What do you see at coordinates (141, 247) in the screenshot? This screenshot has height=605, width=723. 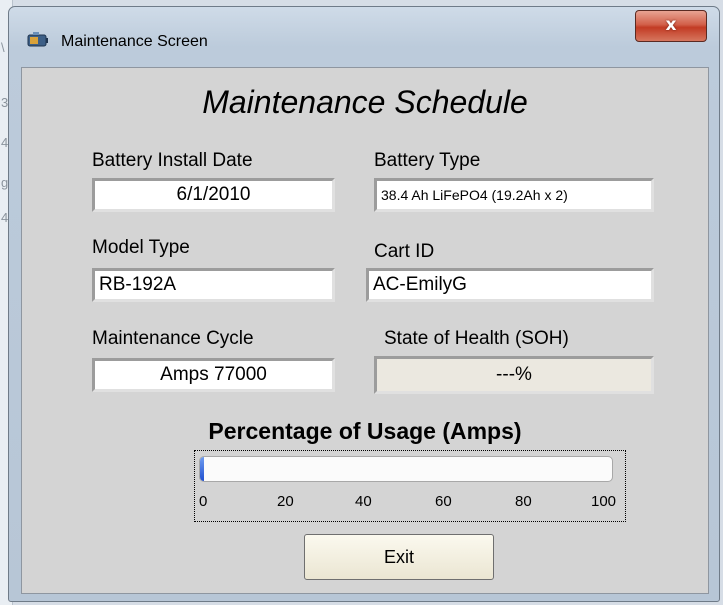 I see `model-type-label: Model Type` at bounding box center [141, 247].